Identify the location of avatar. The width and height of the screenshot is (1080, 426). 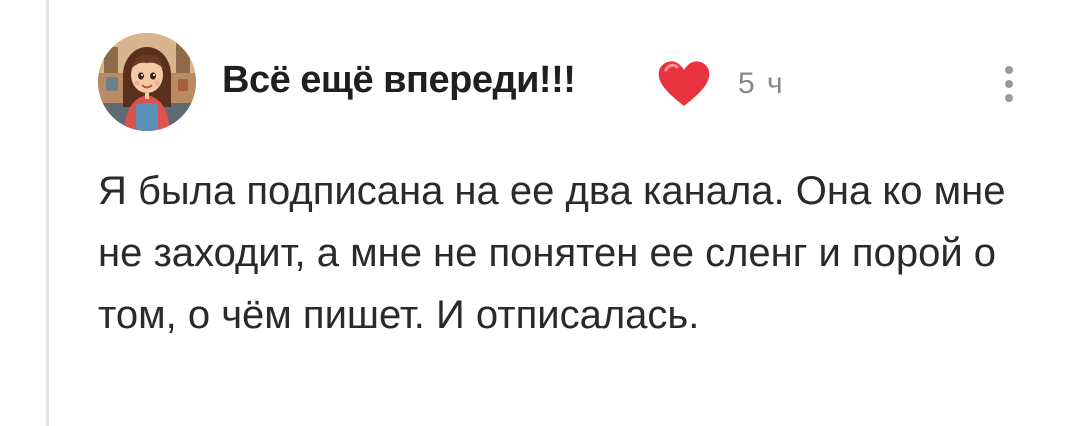
(147, 82).